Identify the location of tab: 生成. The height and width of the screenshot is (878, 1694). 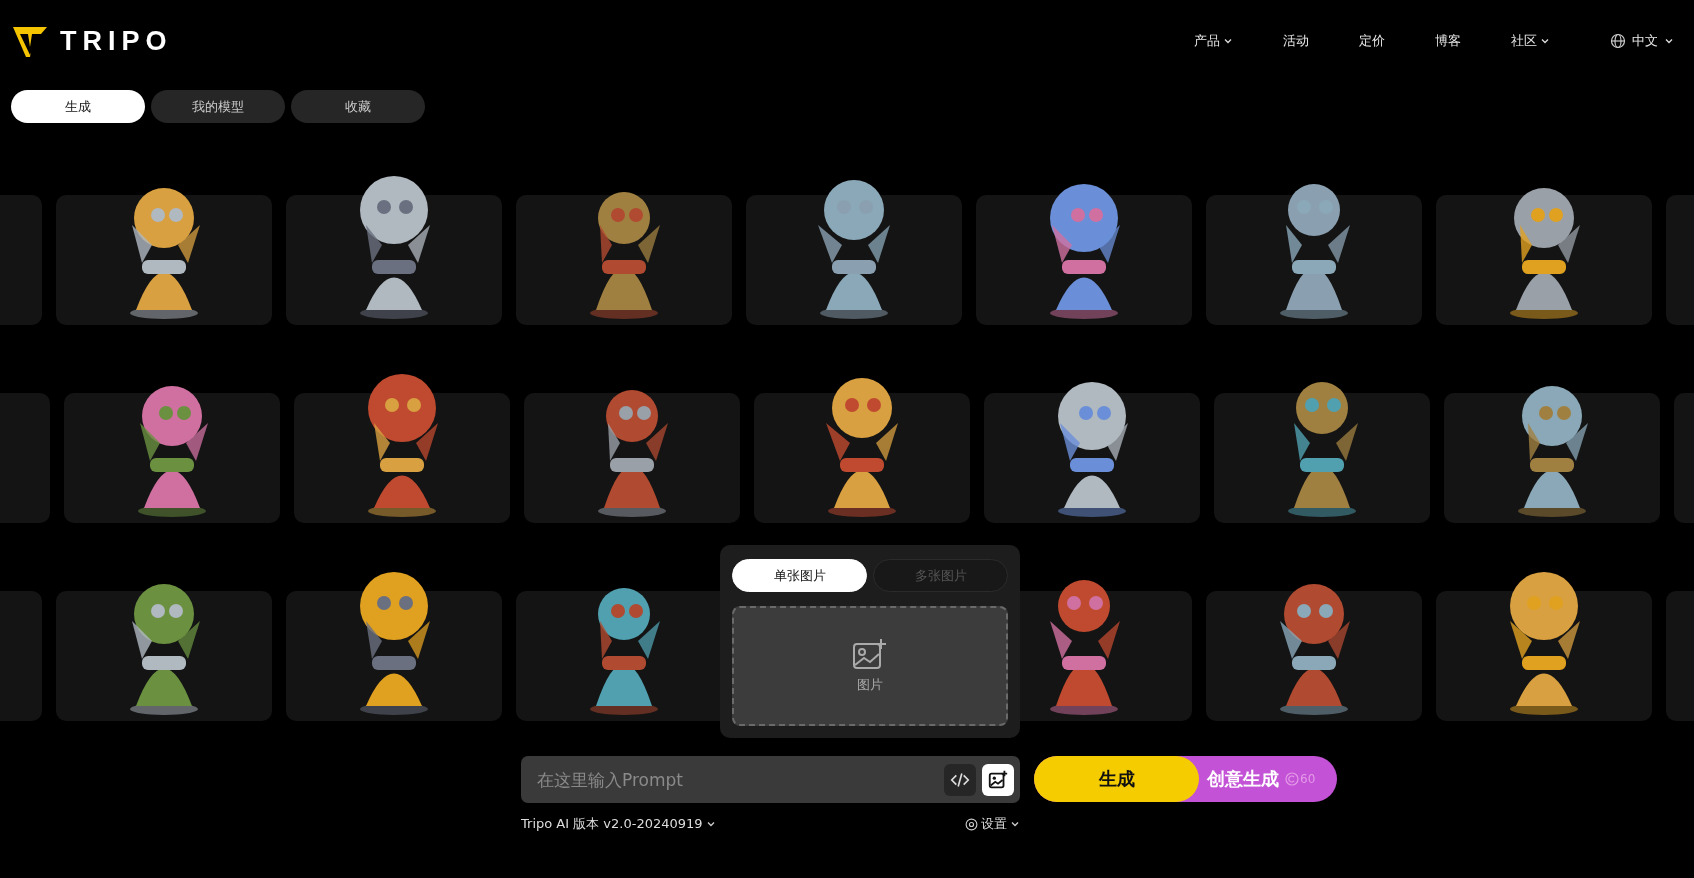
(78, 106).